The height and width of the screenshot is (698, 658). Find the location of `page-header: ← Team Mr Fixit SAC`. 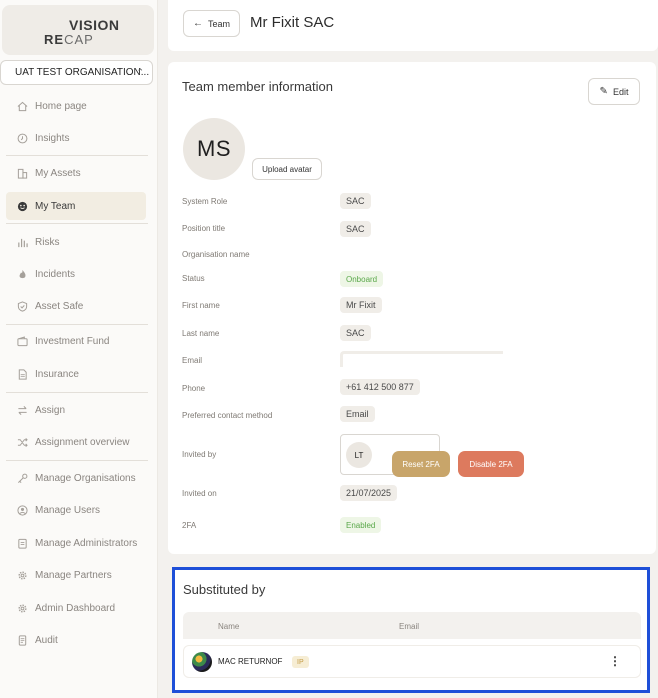

page-header: ← Team Mr Fixit SAC is located at coordinates (413, 25).